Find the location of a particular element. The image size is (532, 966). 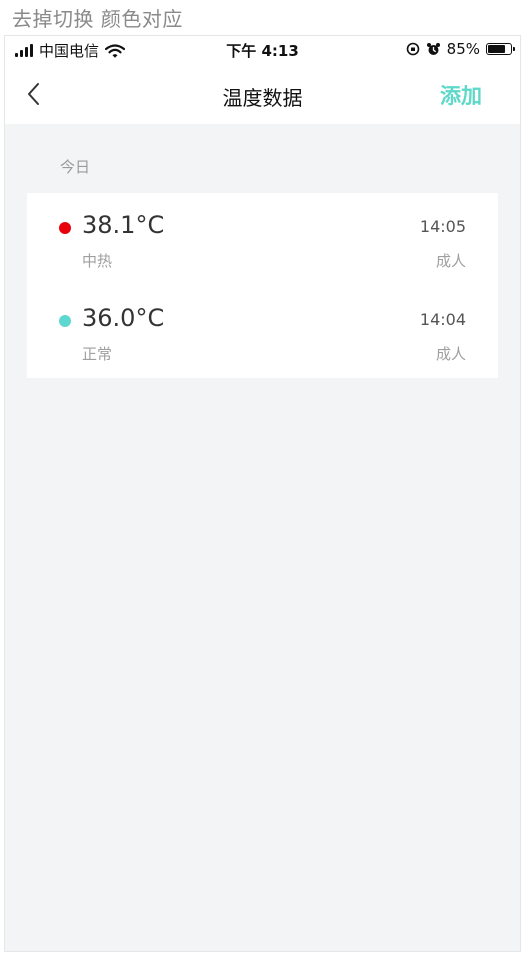

battery-percent: 85% is located at coordinates (463, 49).